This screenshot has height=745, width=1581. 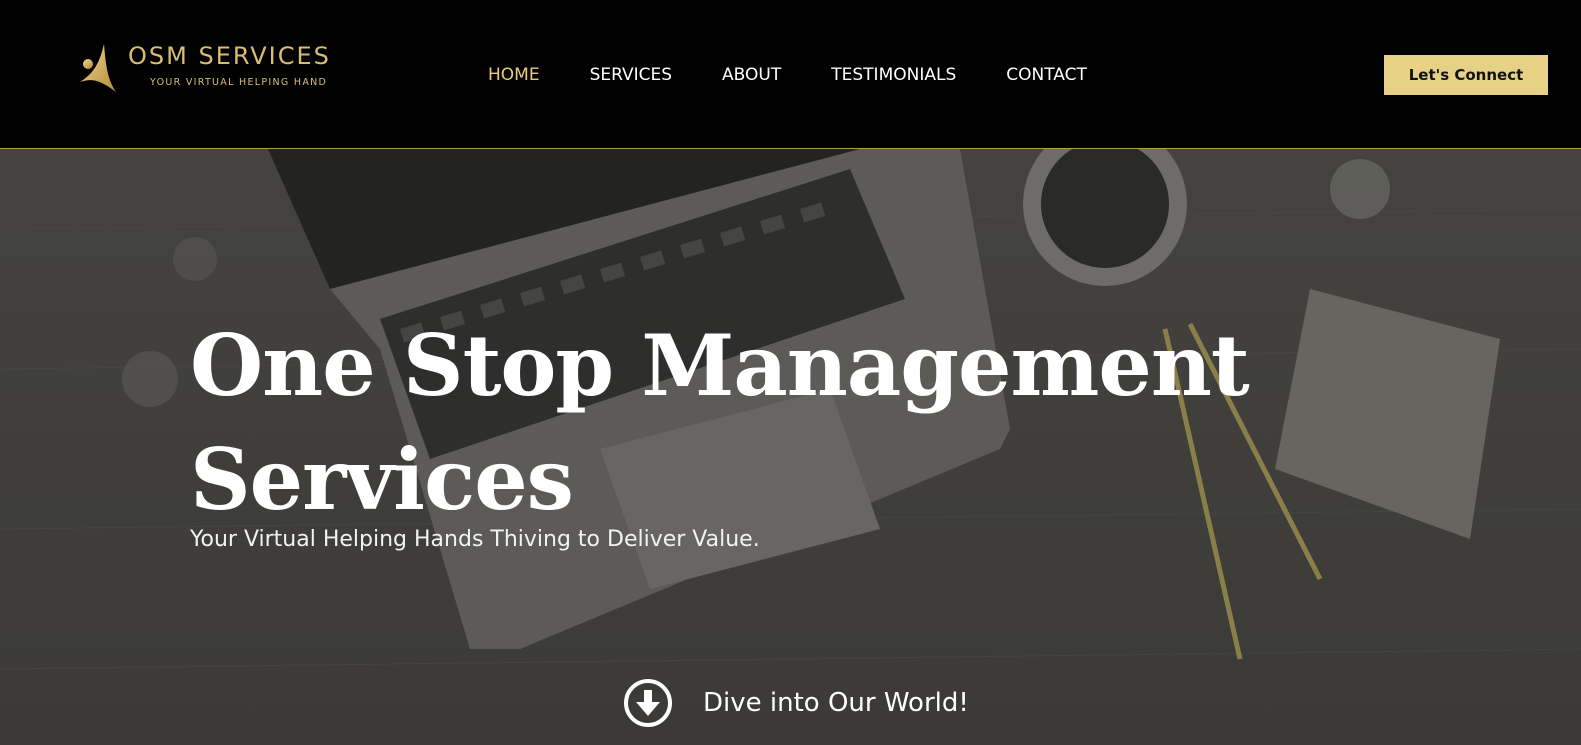 I want to click on person-figure-icon, so click(x=98, y=68).